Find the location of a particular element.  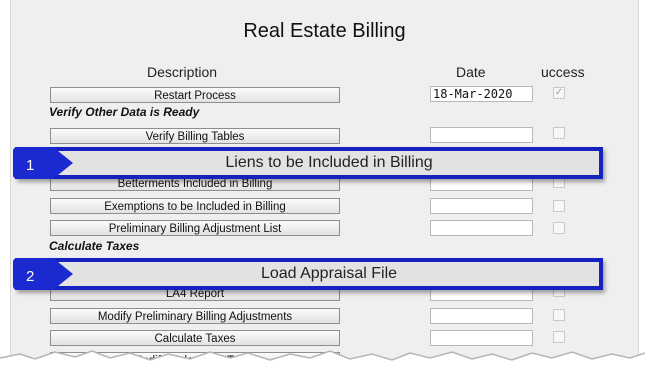

calculate-taxes-date-field is located at coordinates (481, 338).